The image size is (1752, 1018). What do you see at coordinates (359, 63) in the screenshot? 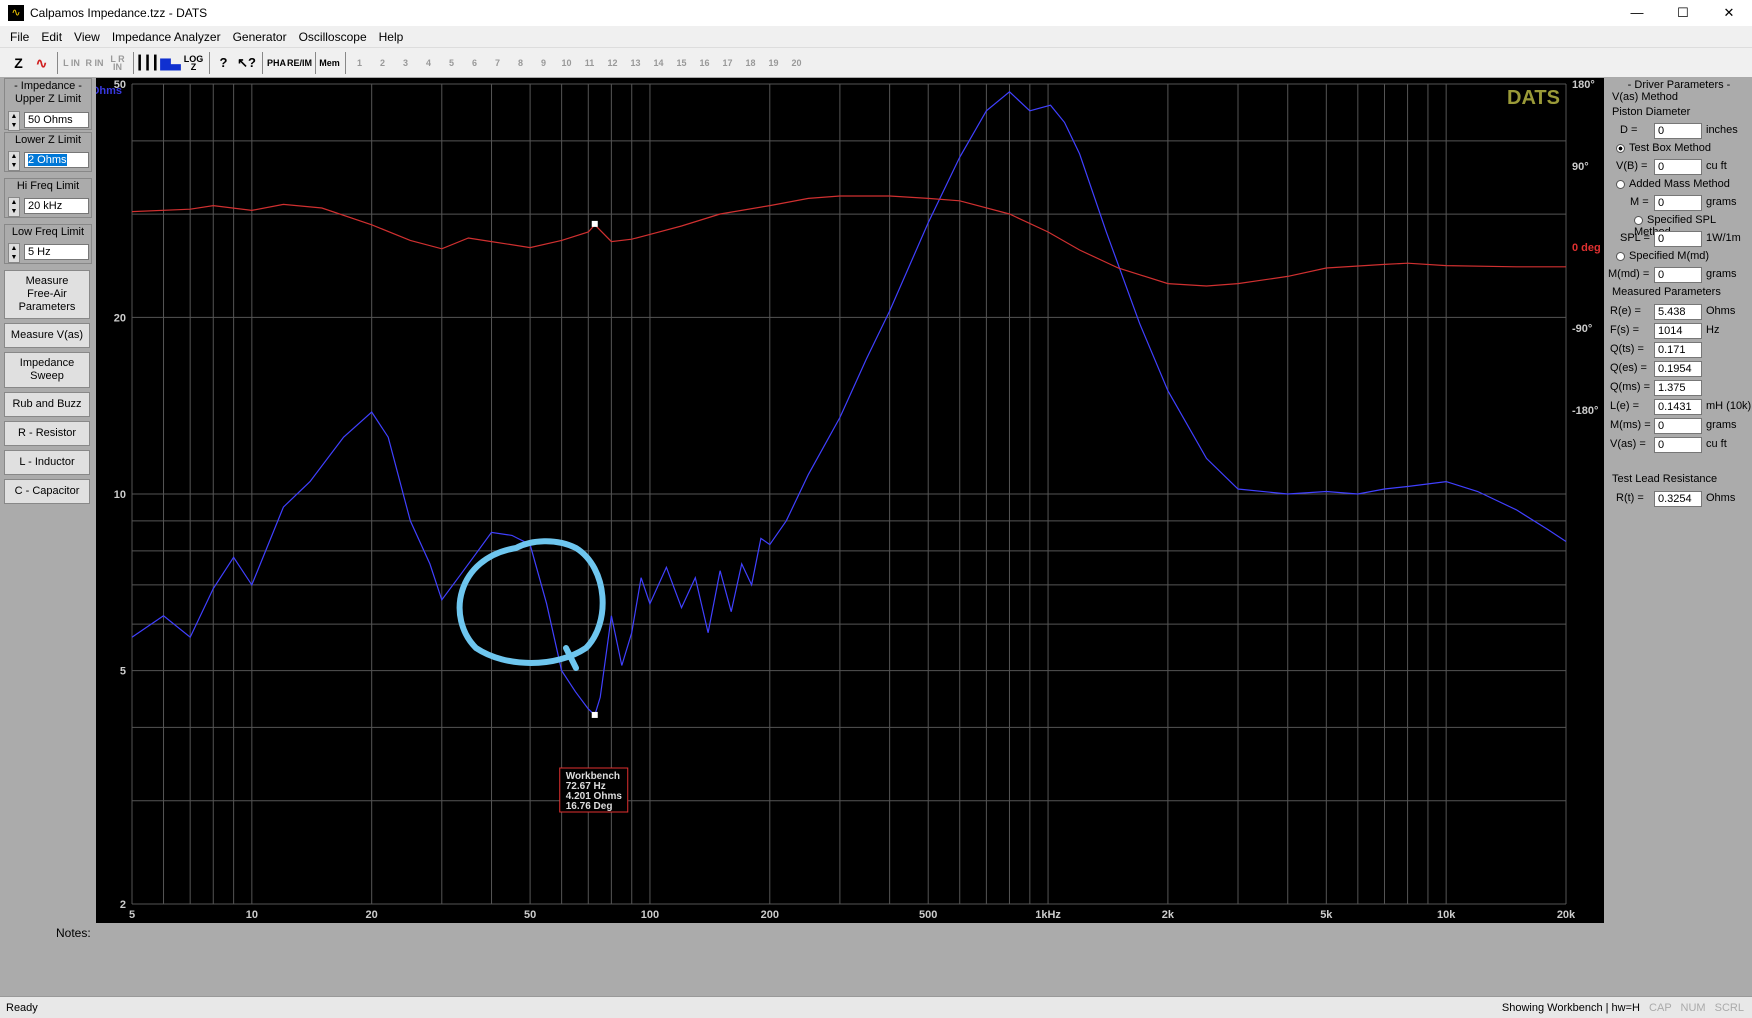
I see `mem-slot-1: 1` at bounding box center [359, 63].